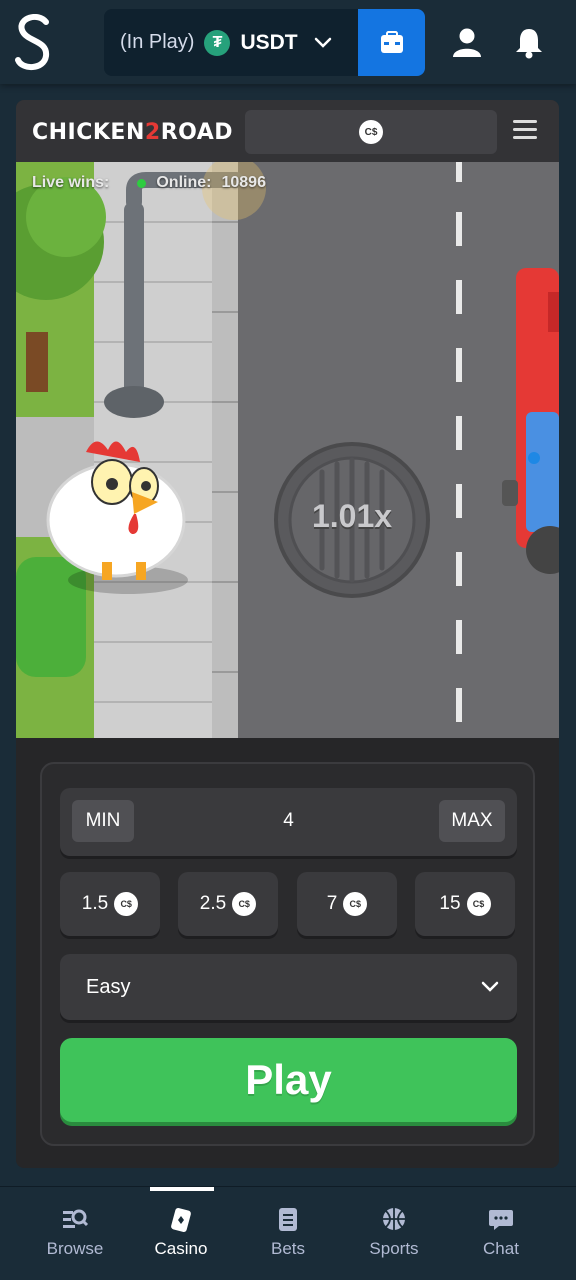 The height and width of the screenshot is (1280, 576). Describe the element at coordinates (288, 987) in the screenshot. I see `difficulty-select: Easy` at that location.